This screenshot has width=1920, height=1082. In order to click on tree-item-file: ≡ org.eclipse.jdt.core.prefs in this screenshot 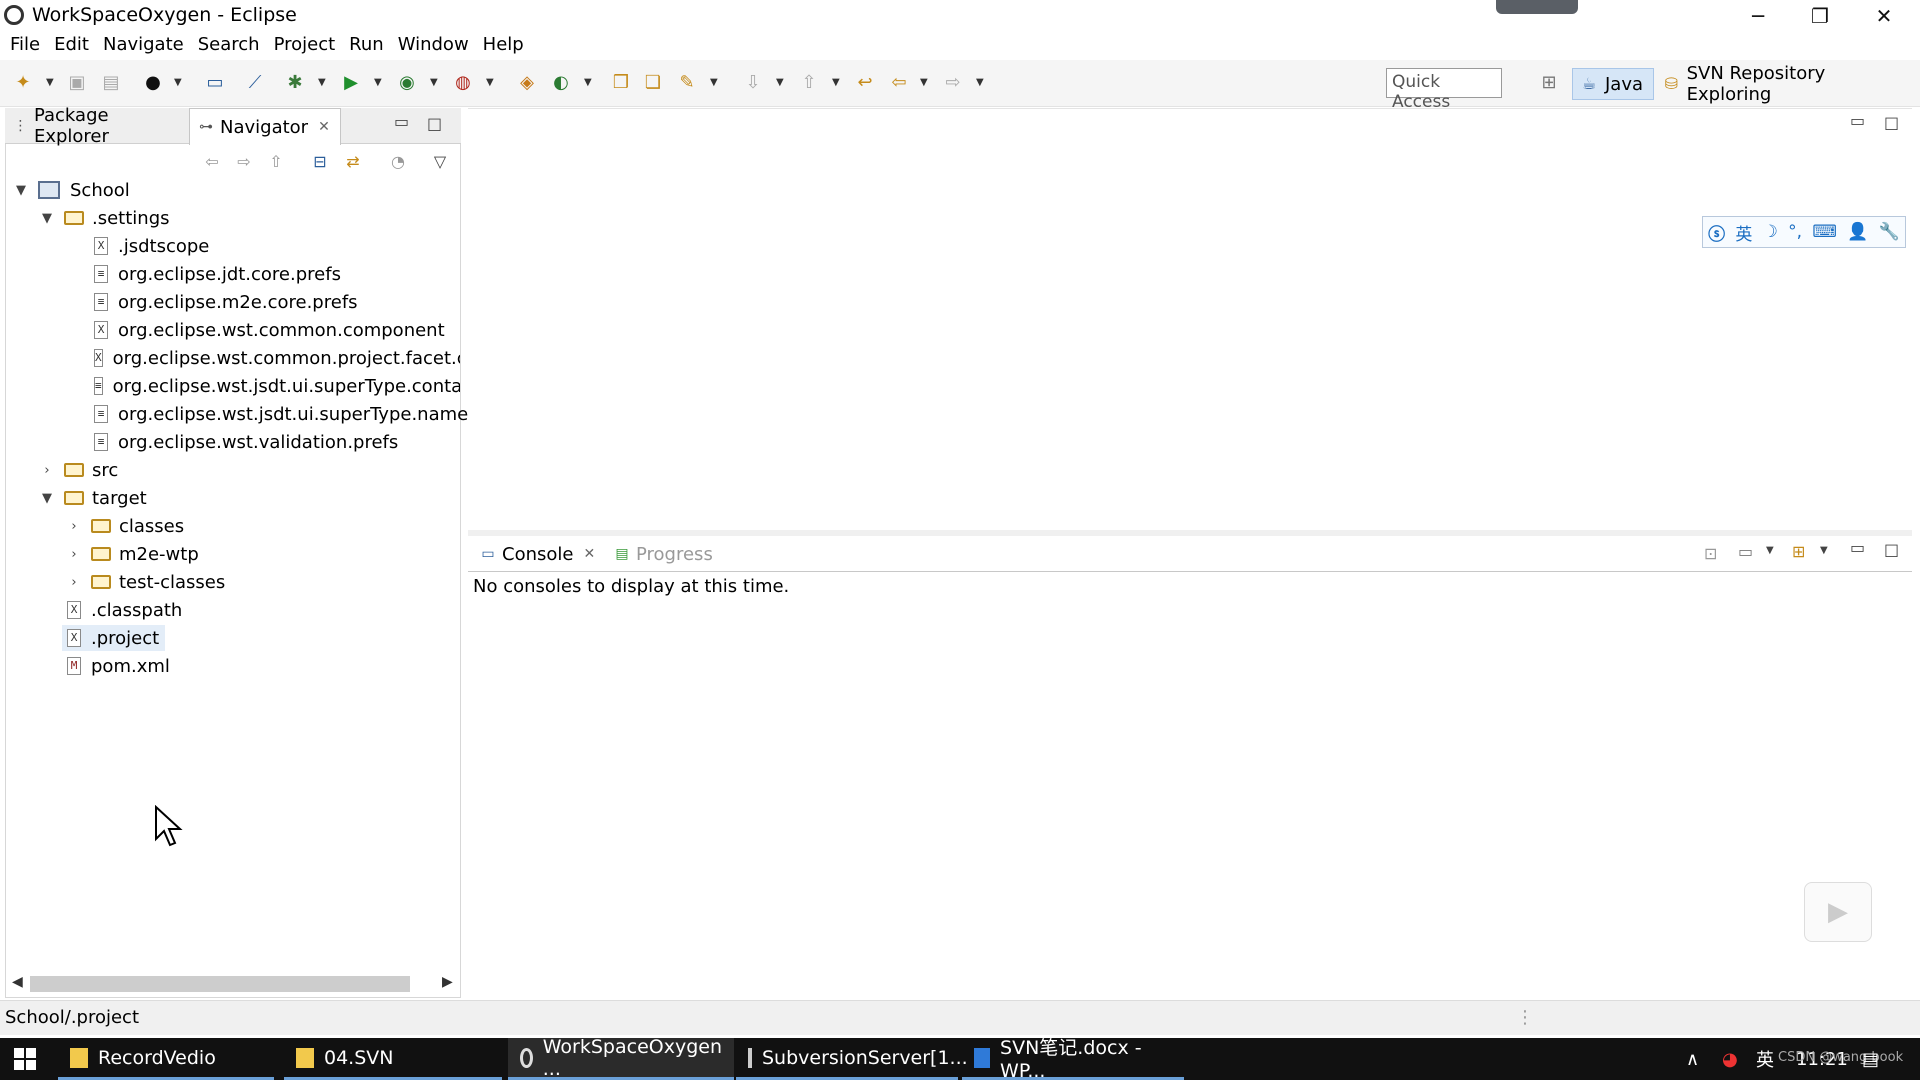, I will do `click(217, 274)`.